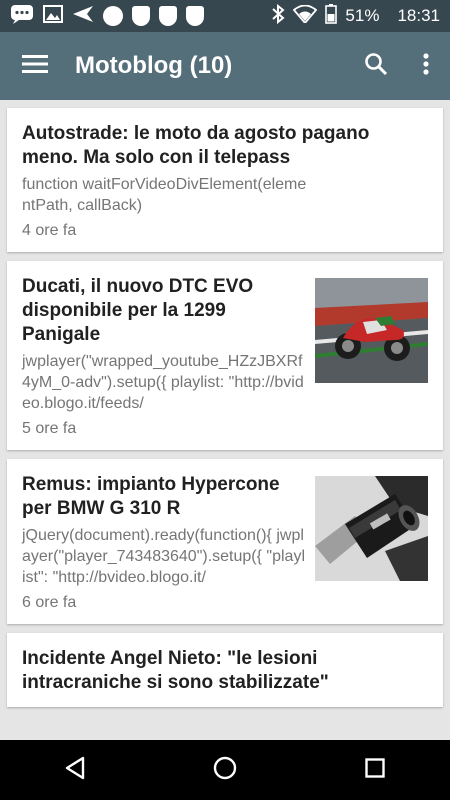 The image size is (450, 800). I want to click on article-time: 4 ore fa, so click(49, 230).